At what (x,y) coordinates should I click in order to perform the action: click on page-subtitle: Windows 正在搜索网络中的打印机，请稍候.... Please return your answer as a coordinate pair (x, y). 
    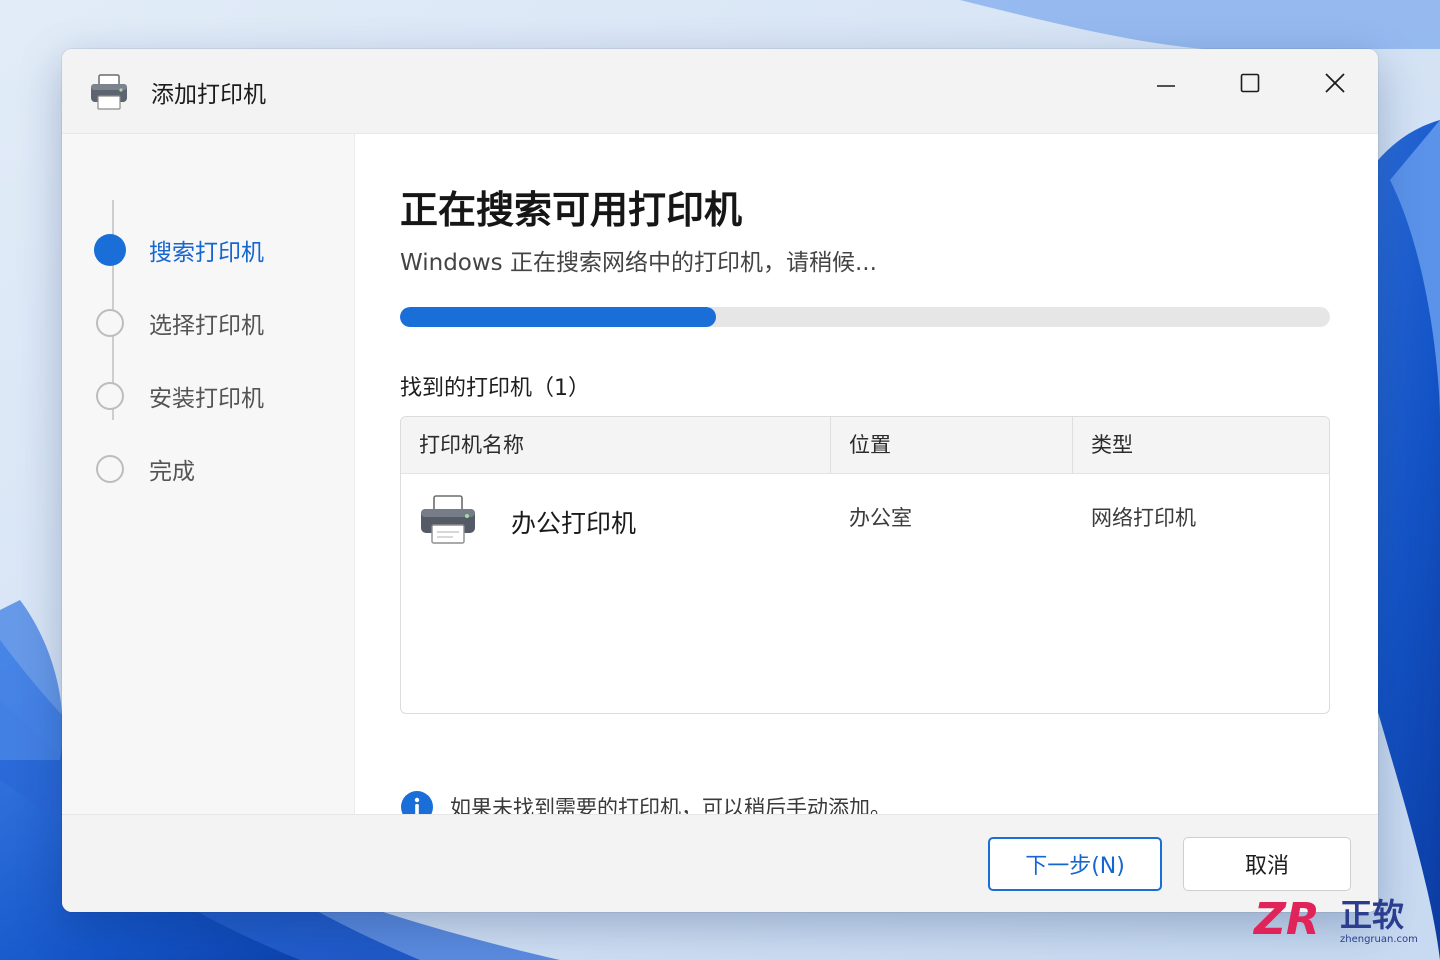
    Looking at the image, I should click on (638, 263).